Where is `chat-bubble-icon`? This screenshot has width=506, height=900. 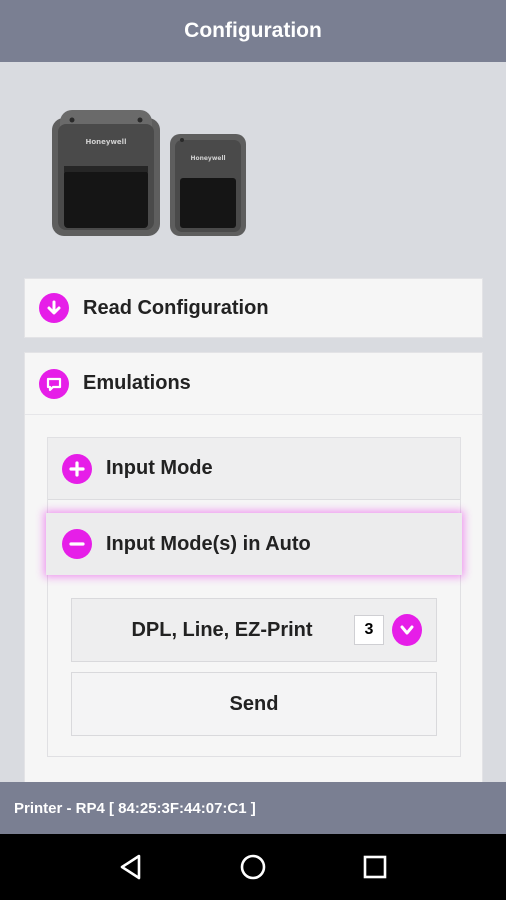
chat-bubble-icon is located at coordinates (54, 383).